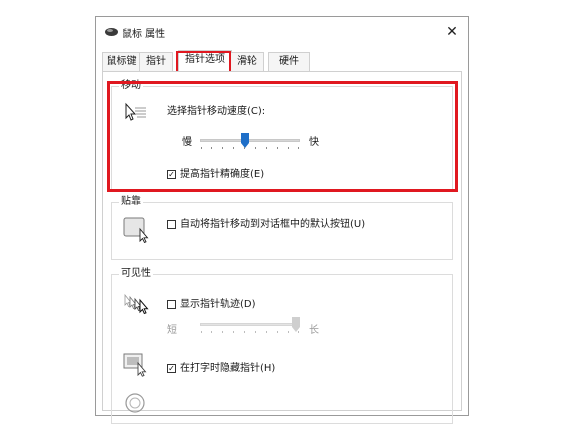 This screenshot has height=424, width=571. What do you see at coordinates (131, 202) in the screenshot?
I see `snap-group-label: 贴靠` at bounding box center [131, 202].